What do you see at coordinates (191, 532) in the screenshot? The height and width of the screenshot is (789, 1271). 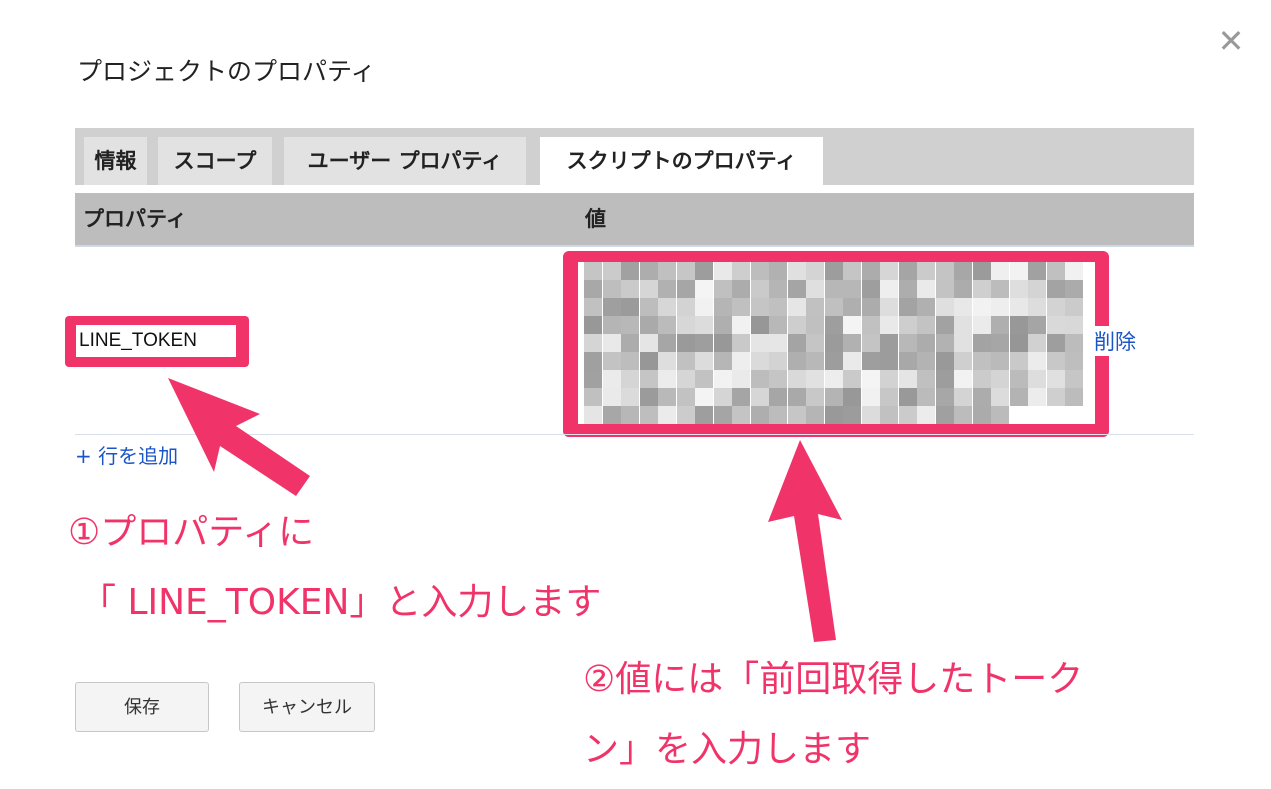 I see `annotation-step1-line1: ①プロパティに` at bounding box center [191, 532].